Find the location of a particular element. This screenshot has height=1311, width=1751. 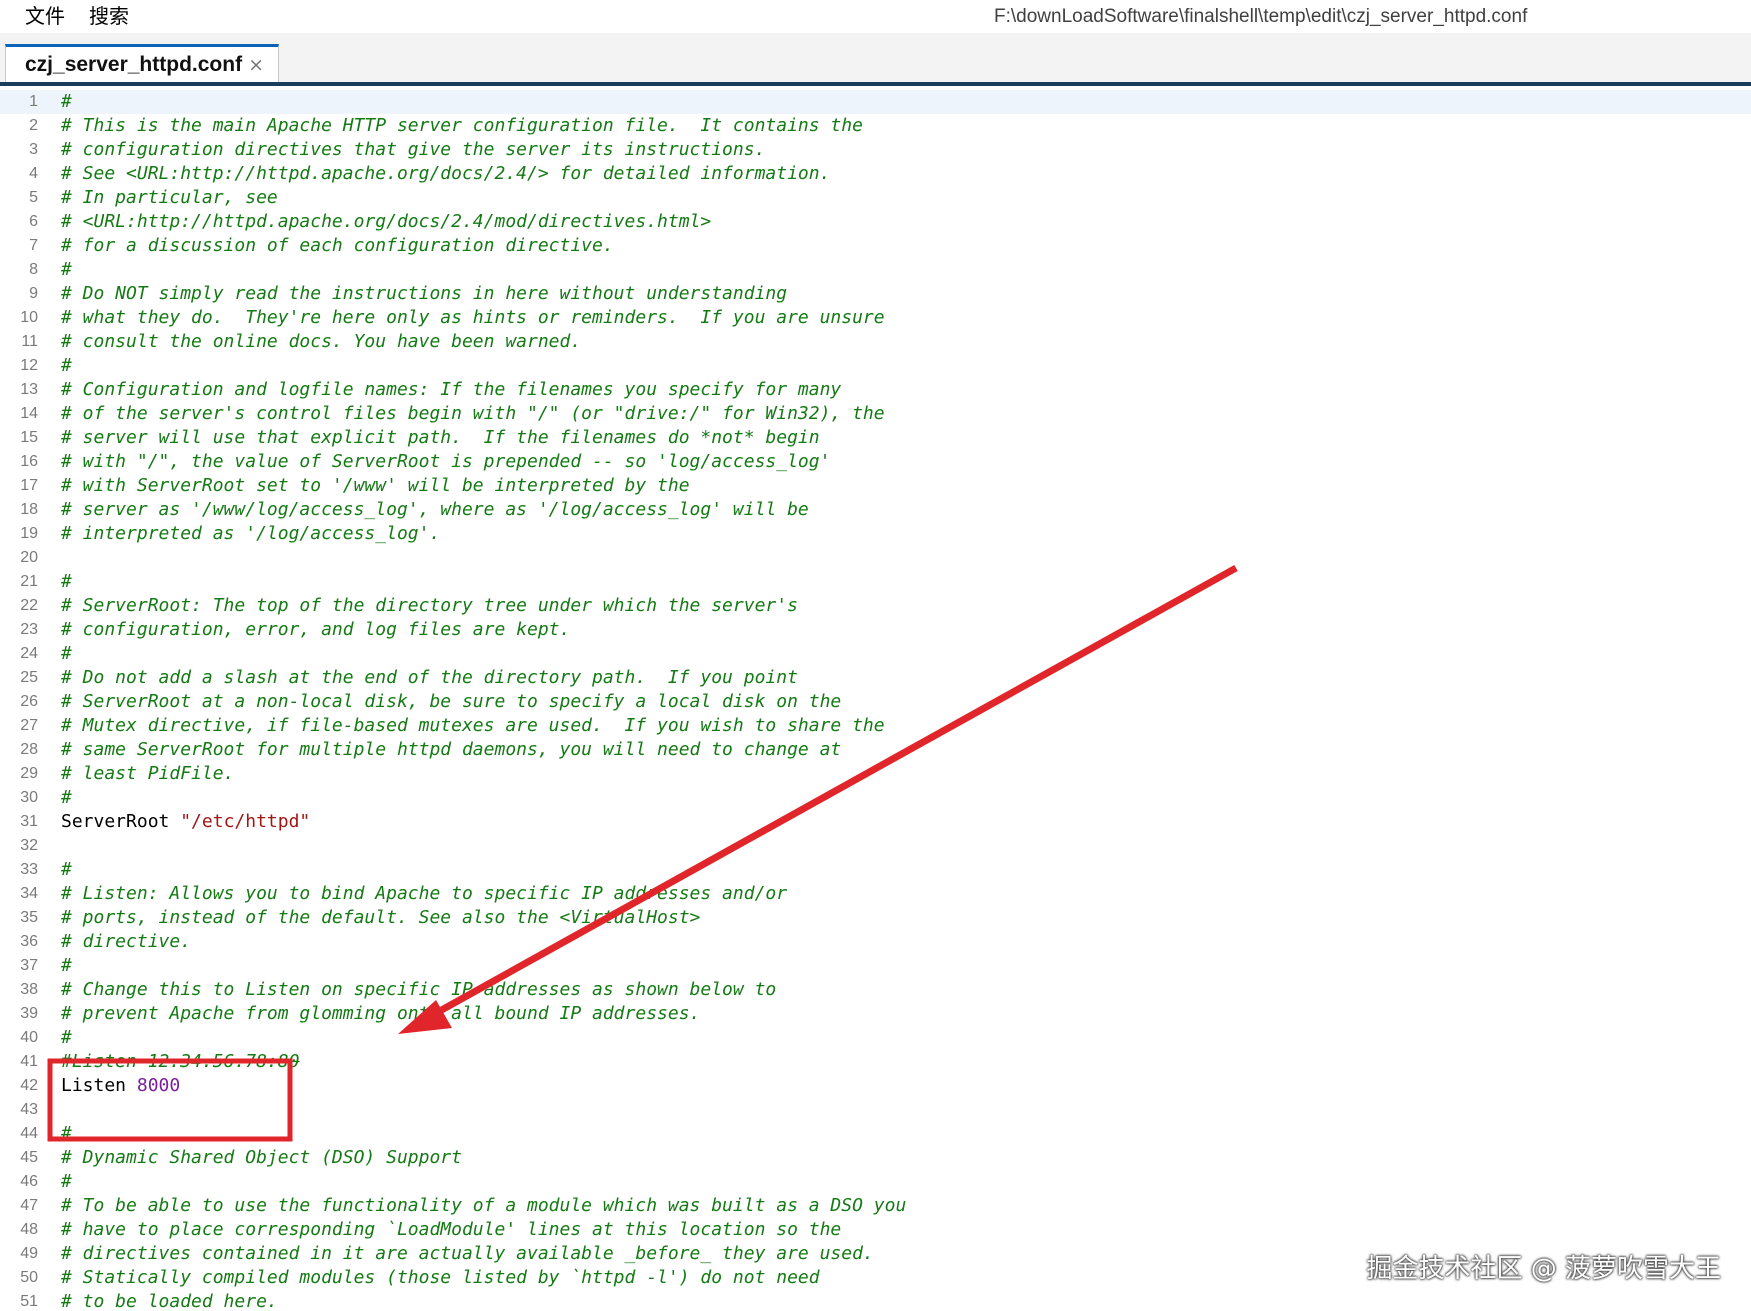

code-line: 29 # least PidFile. is located at coordinates (875, 774).